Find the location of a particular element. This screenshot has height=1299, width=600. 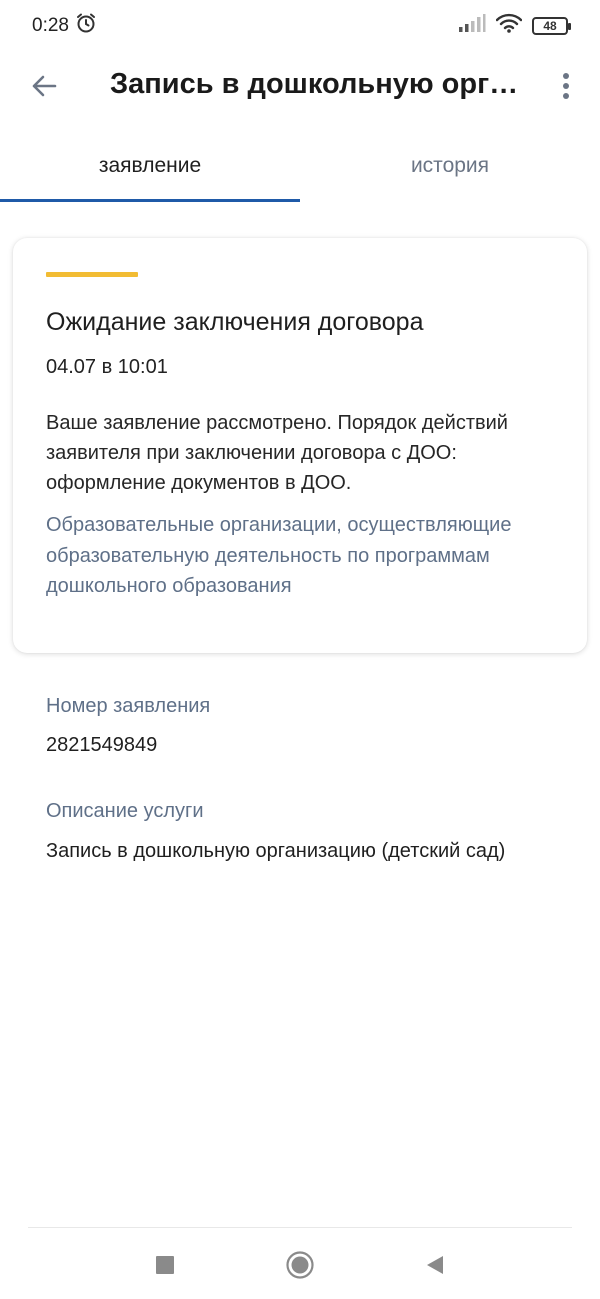

signal-icon is located at coordinates (472, 26).